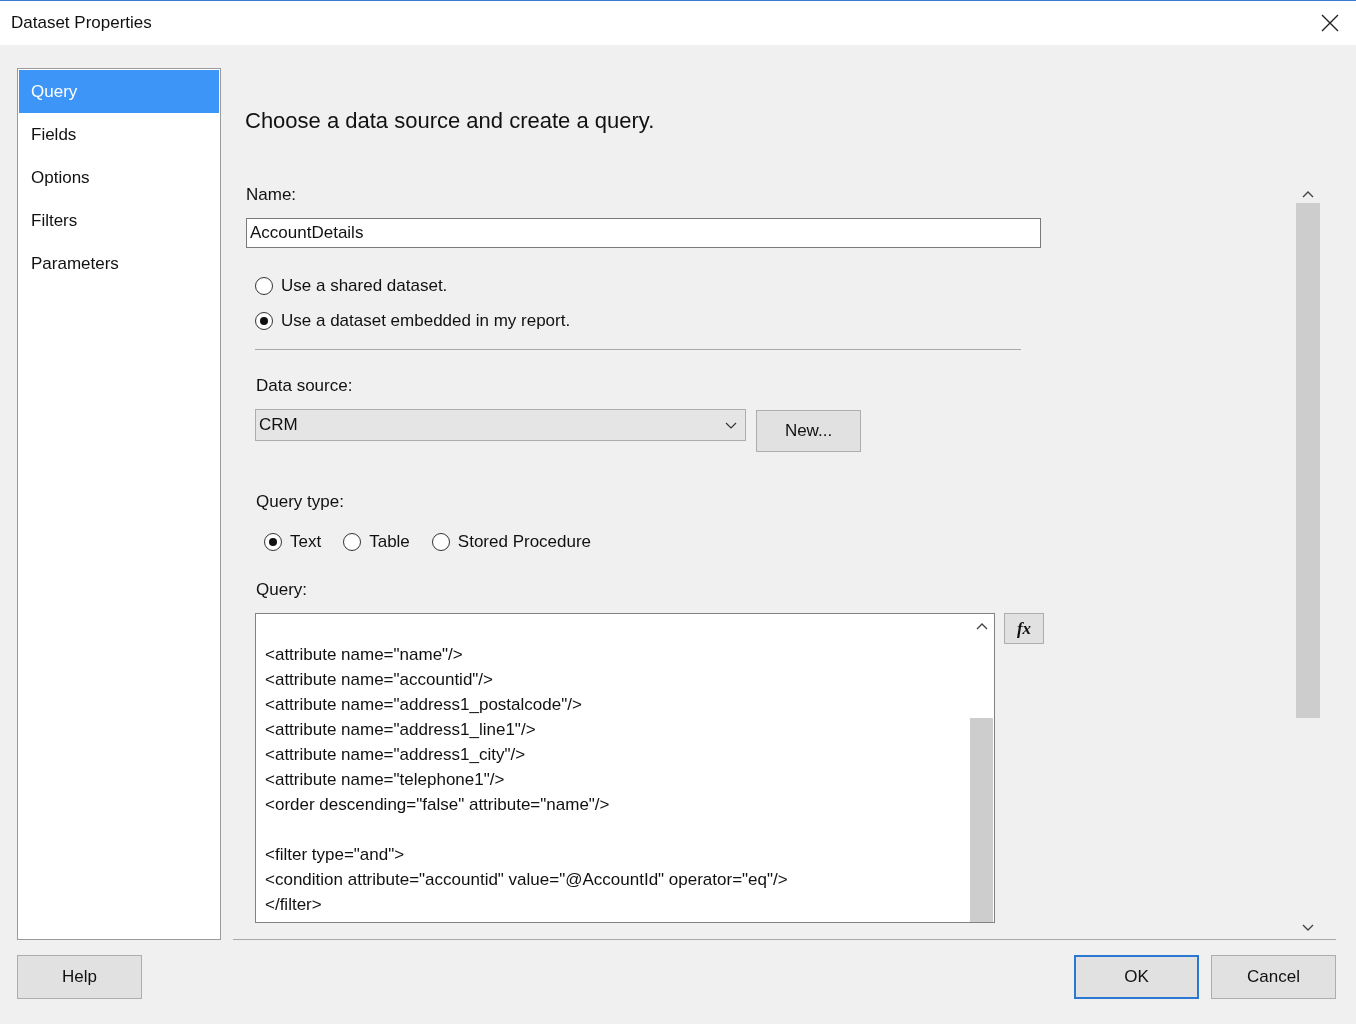 This screenshot has height=1024, width=1356. What do you see at coordinates (81, 23) in the screenshot?
I see `window-title: Dataset Properties` at bounding box center [81, 23].